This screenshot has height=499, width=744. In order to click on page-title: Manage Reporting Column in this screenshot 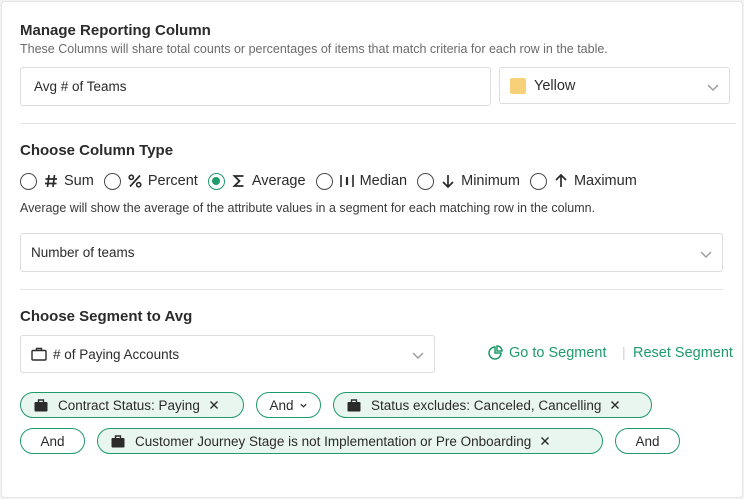, I will do `click(115, 30)`.